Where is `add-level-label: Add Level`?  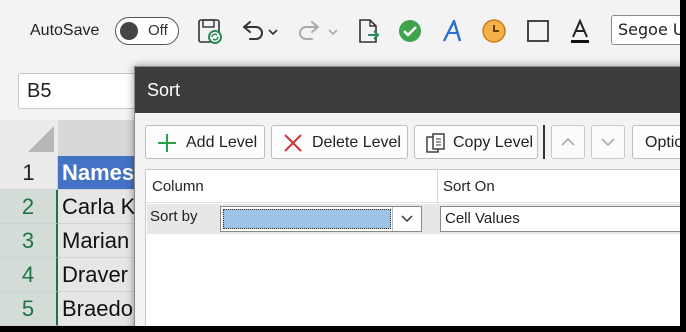 add-level-label: Add Level is located at coordinates (222, 142).